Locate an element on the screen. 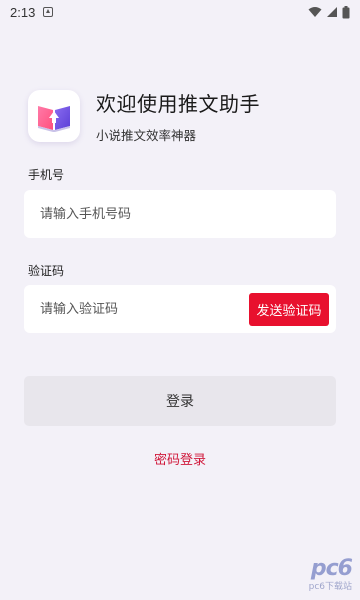 The image size is (360, 600). phone-input is located at coordinates (180, 214).